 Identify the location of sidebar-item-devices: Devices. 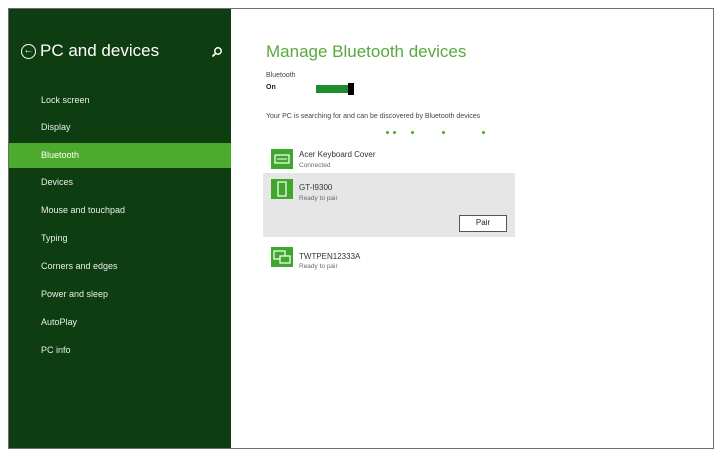
(120, 182).